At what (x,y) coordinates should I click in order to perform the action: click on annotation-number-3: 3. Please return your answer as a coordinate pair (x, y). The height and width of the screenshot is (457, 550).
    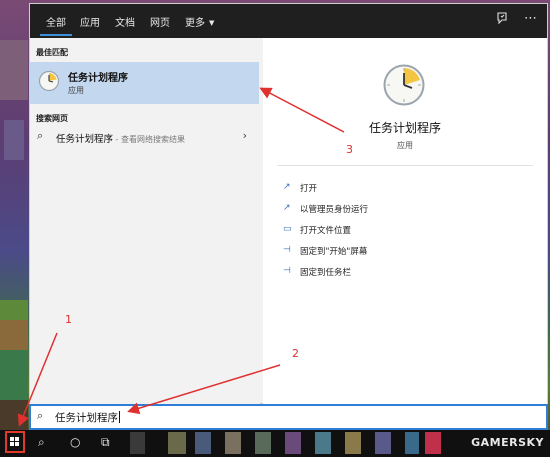
    Looking at the image, I should click on (349, 149).